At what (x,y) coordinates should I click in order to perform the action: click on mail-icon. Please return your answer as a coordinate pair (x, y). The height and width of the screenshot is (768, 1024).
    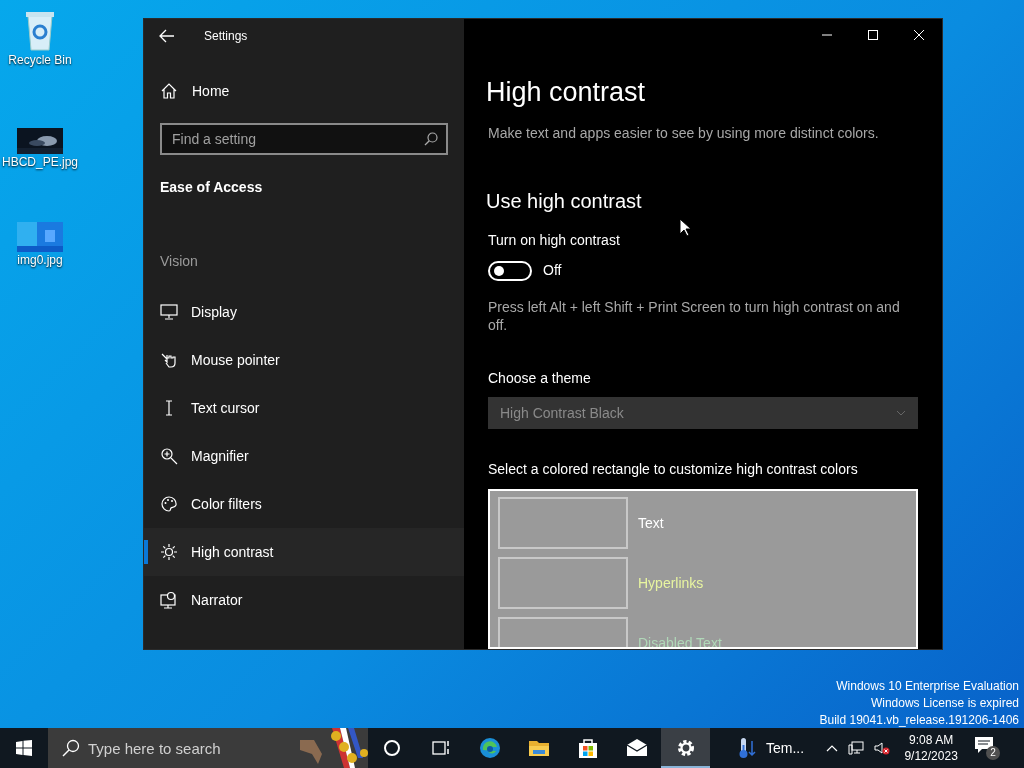
    Looking at the image, I should click on (636, 748).